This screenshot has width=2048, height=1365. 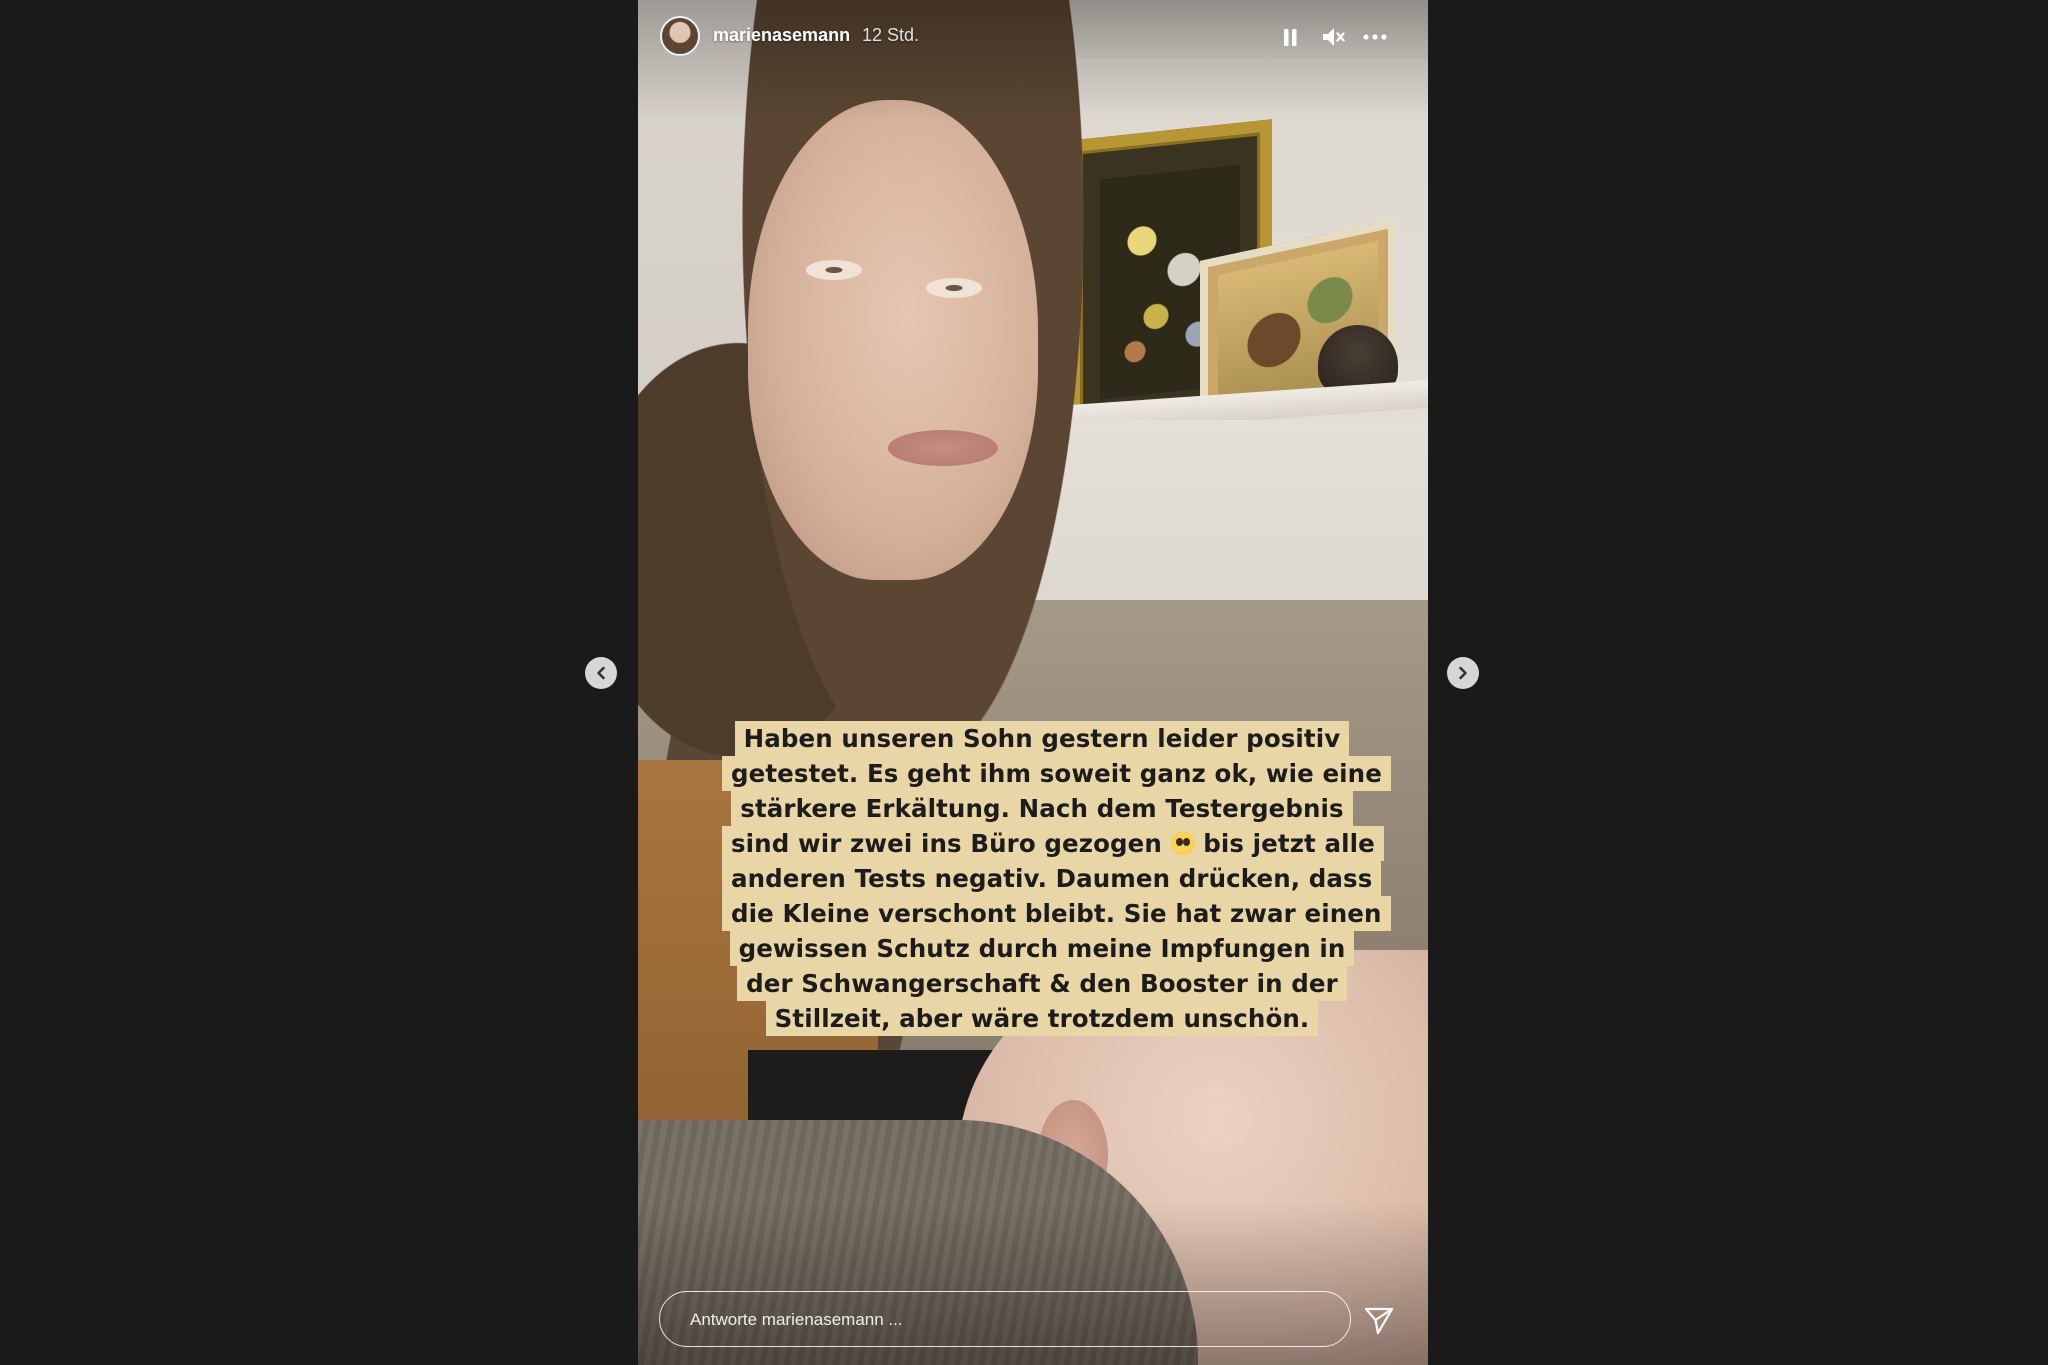 What do you see at coordinates (1033, 38) in the screenshot?
I see `story-header: marienasemann 12 Std.` at bounding box center [1033, 38].